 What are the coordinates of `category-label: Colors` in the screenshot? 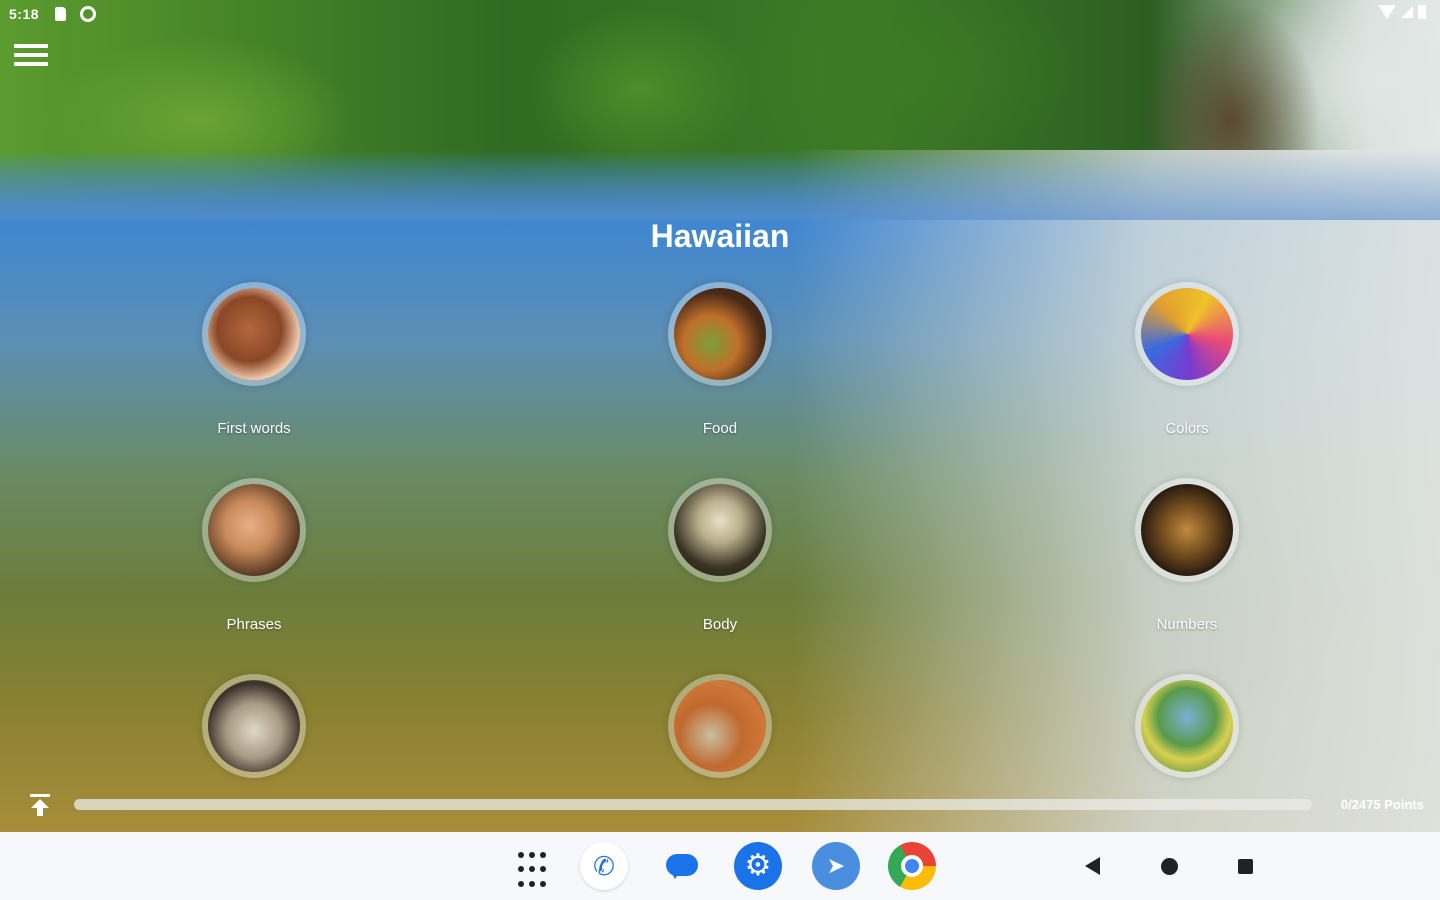 It's located at (1187, 428).